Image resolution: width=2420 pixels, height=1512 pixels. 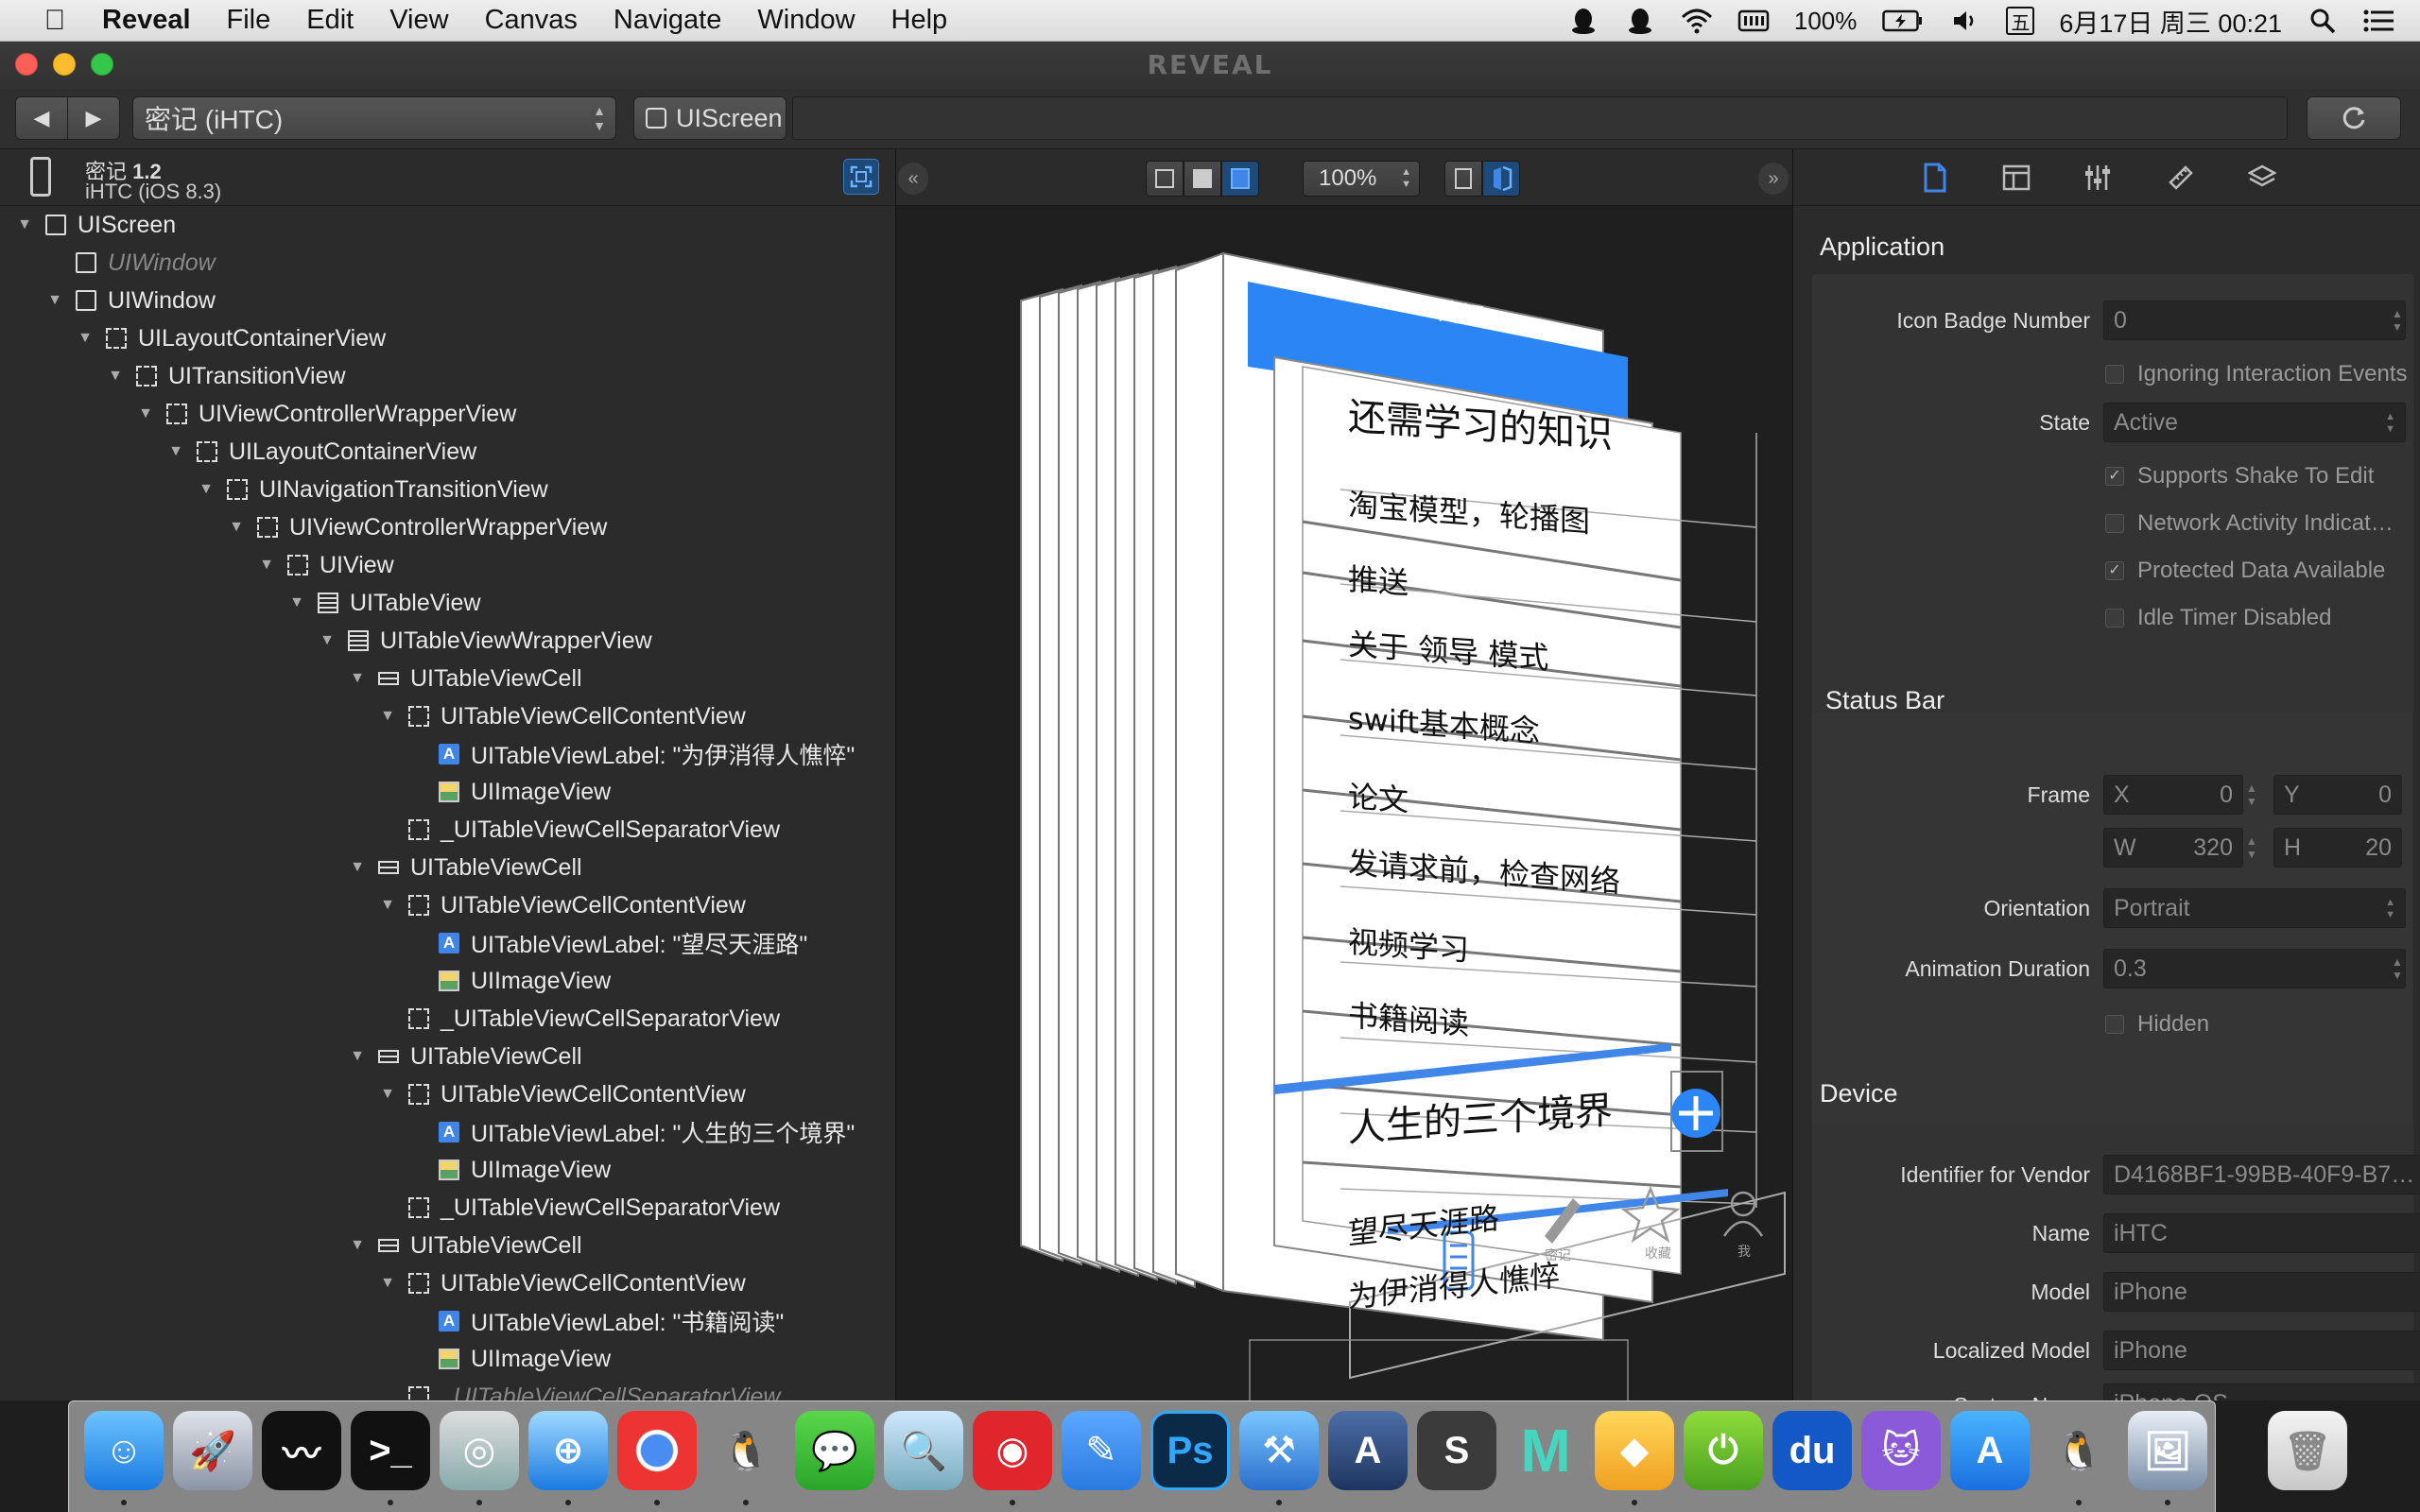 I want to click on menu-file: File, so click(x=249, y=20).